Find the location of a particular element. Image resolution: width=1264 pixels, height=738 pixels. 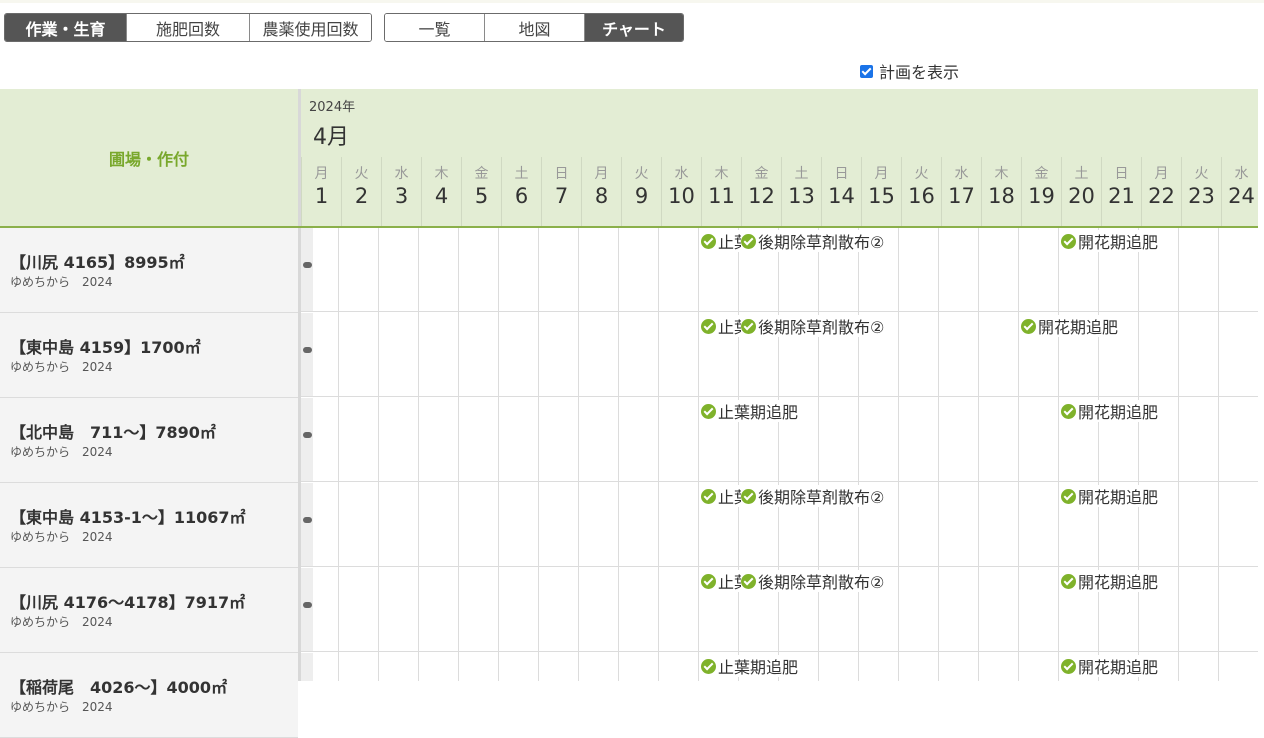

day-header-9: 火9 is located at coordinates (641, 191).